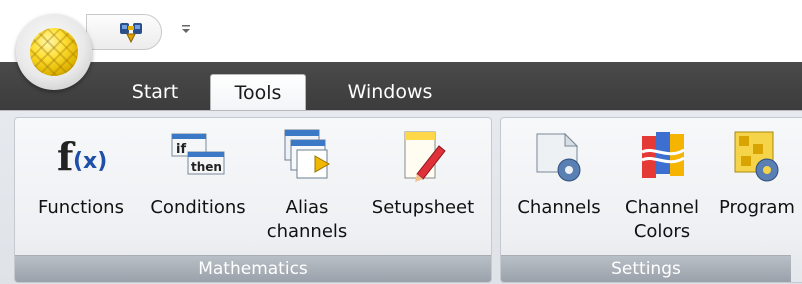 The height and width of the screenshot is (284, 802). I want to click on tab-start: Start, so click(155, 92).